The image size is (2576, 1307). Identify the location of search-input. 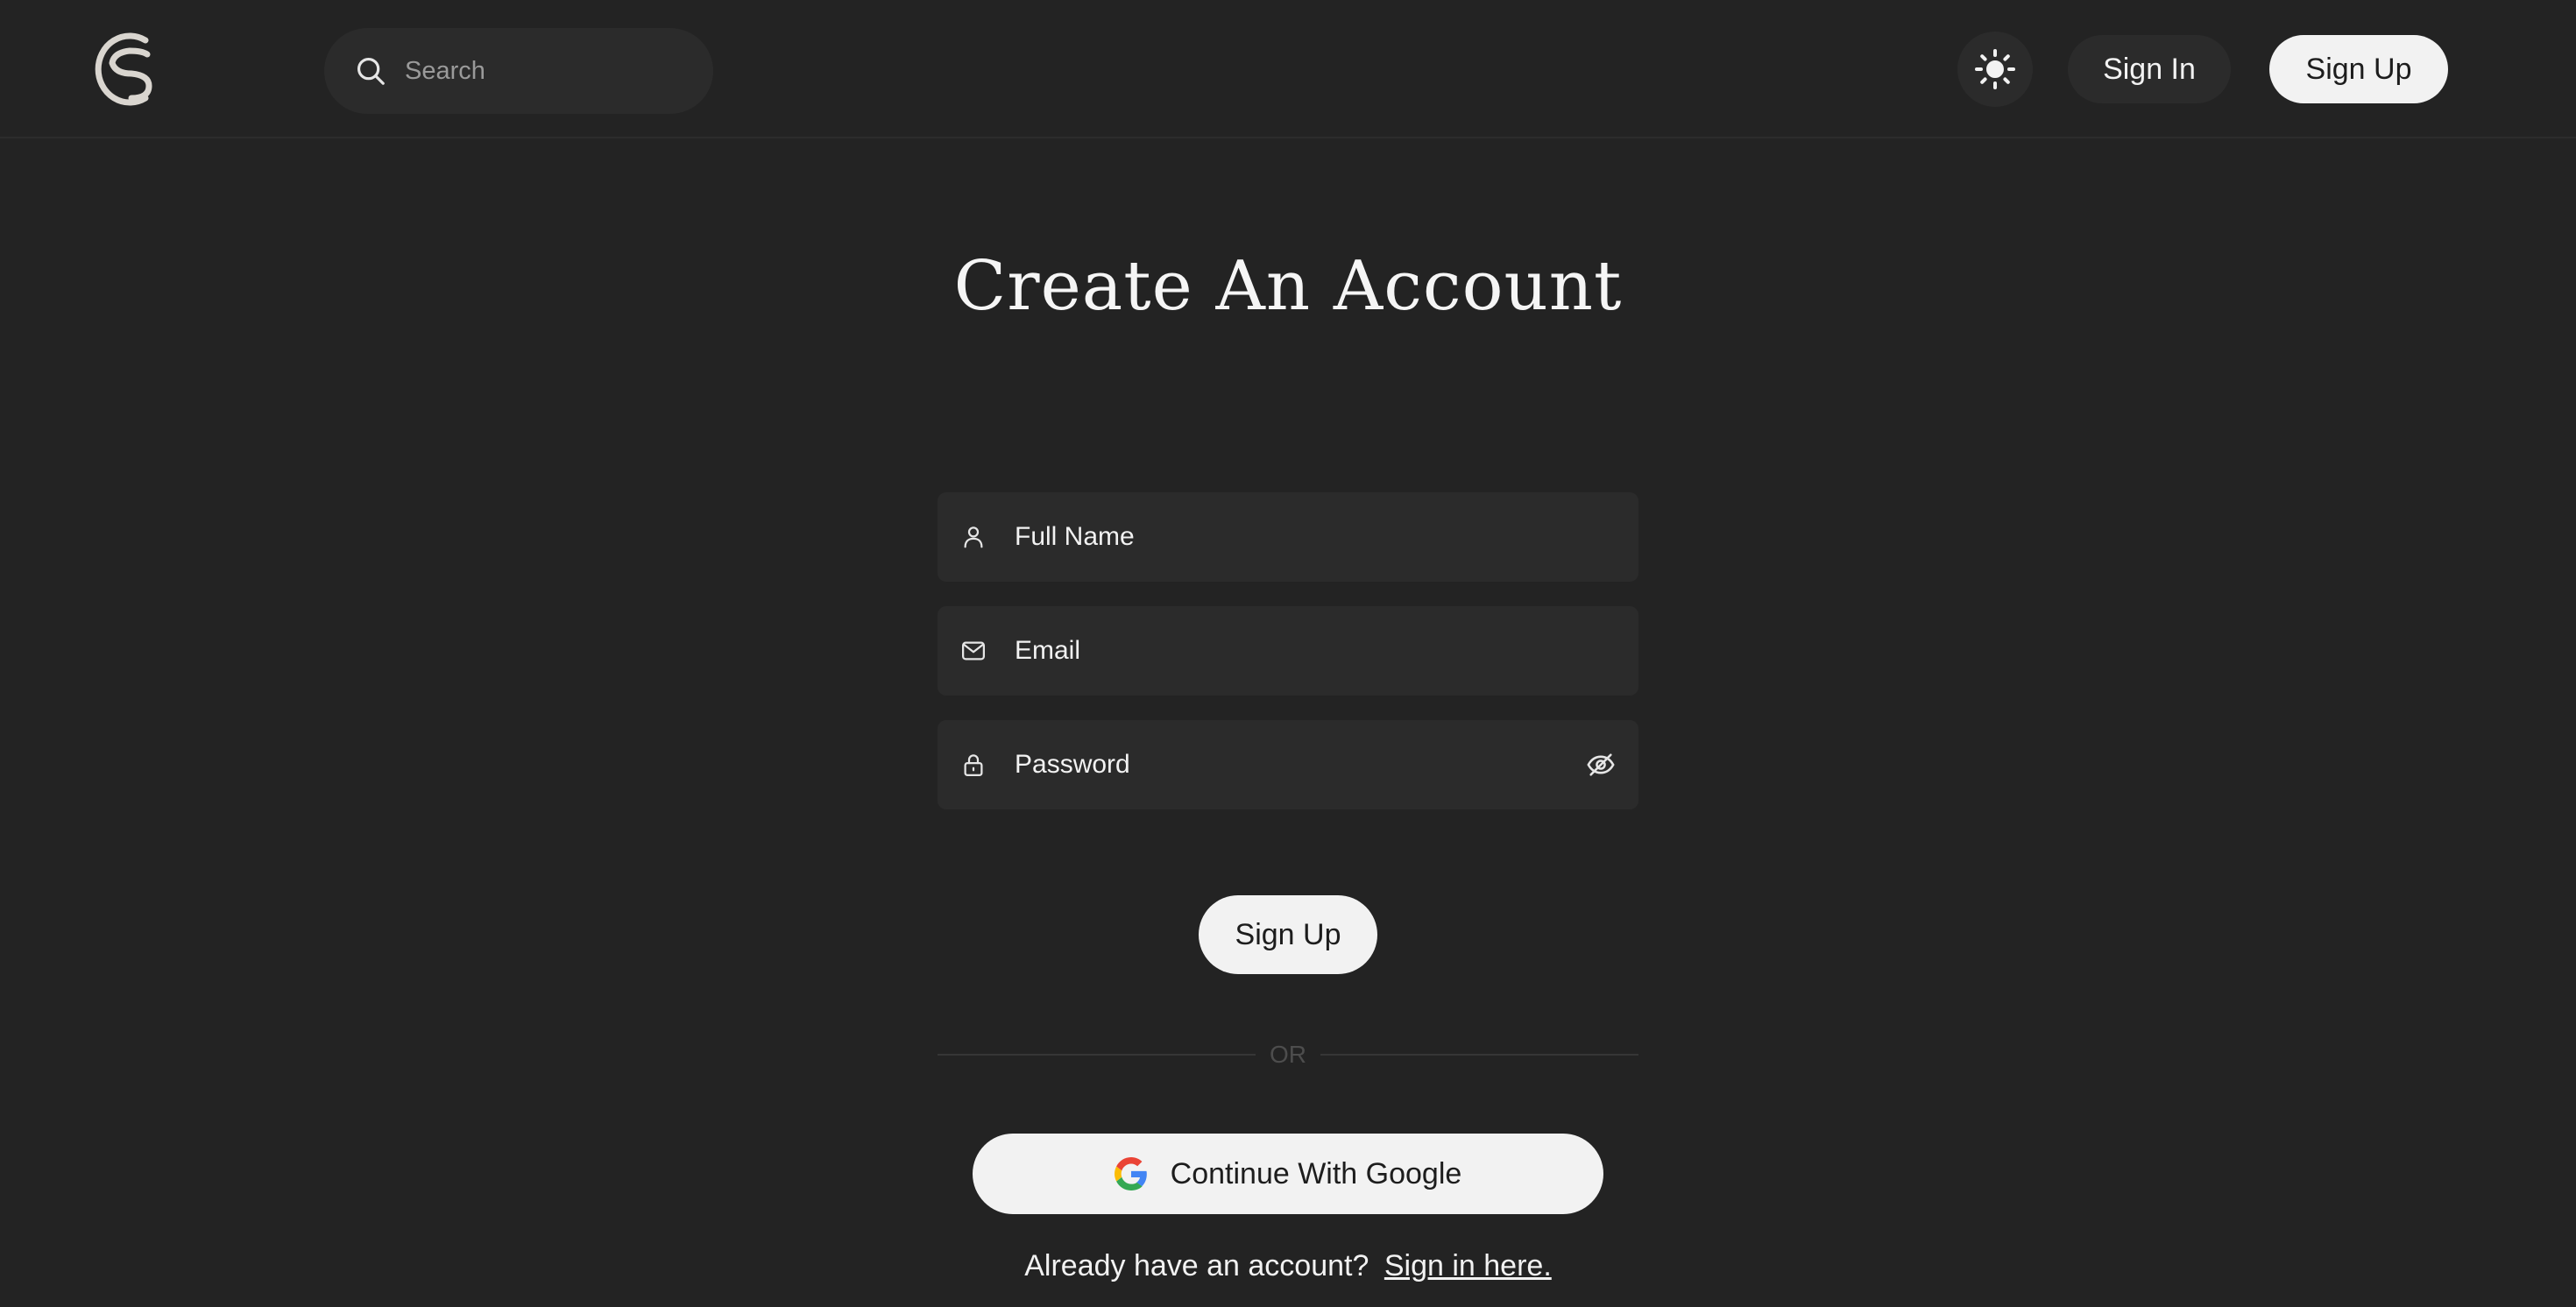
(547, 71).